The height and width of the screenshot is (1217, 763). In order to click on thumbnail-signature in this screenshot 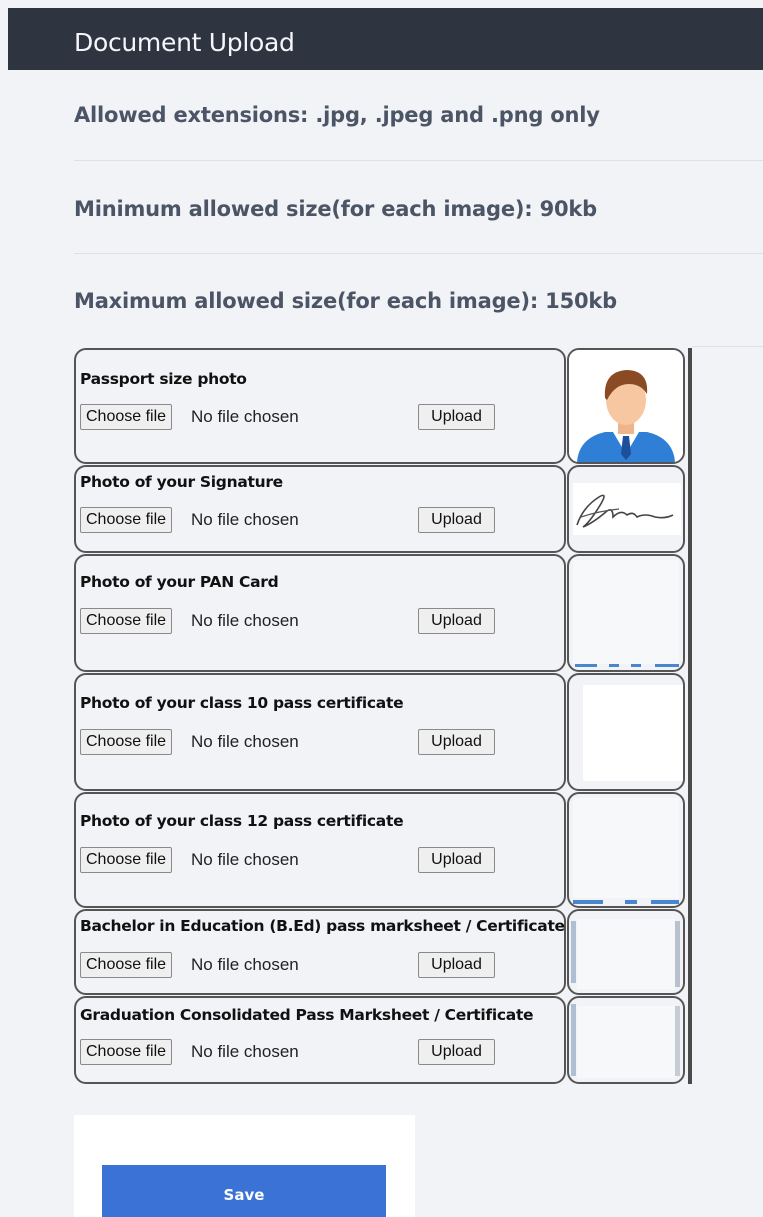, I will do `click(626, 509)`.